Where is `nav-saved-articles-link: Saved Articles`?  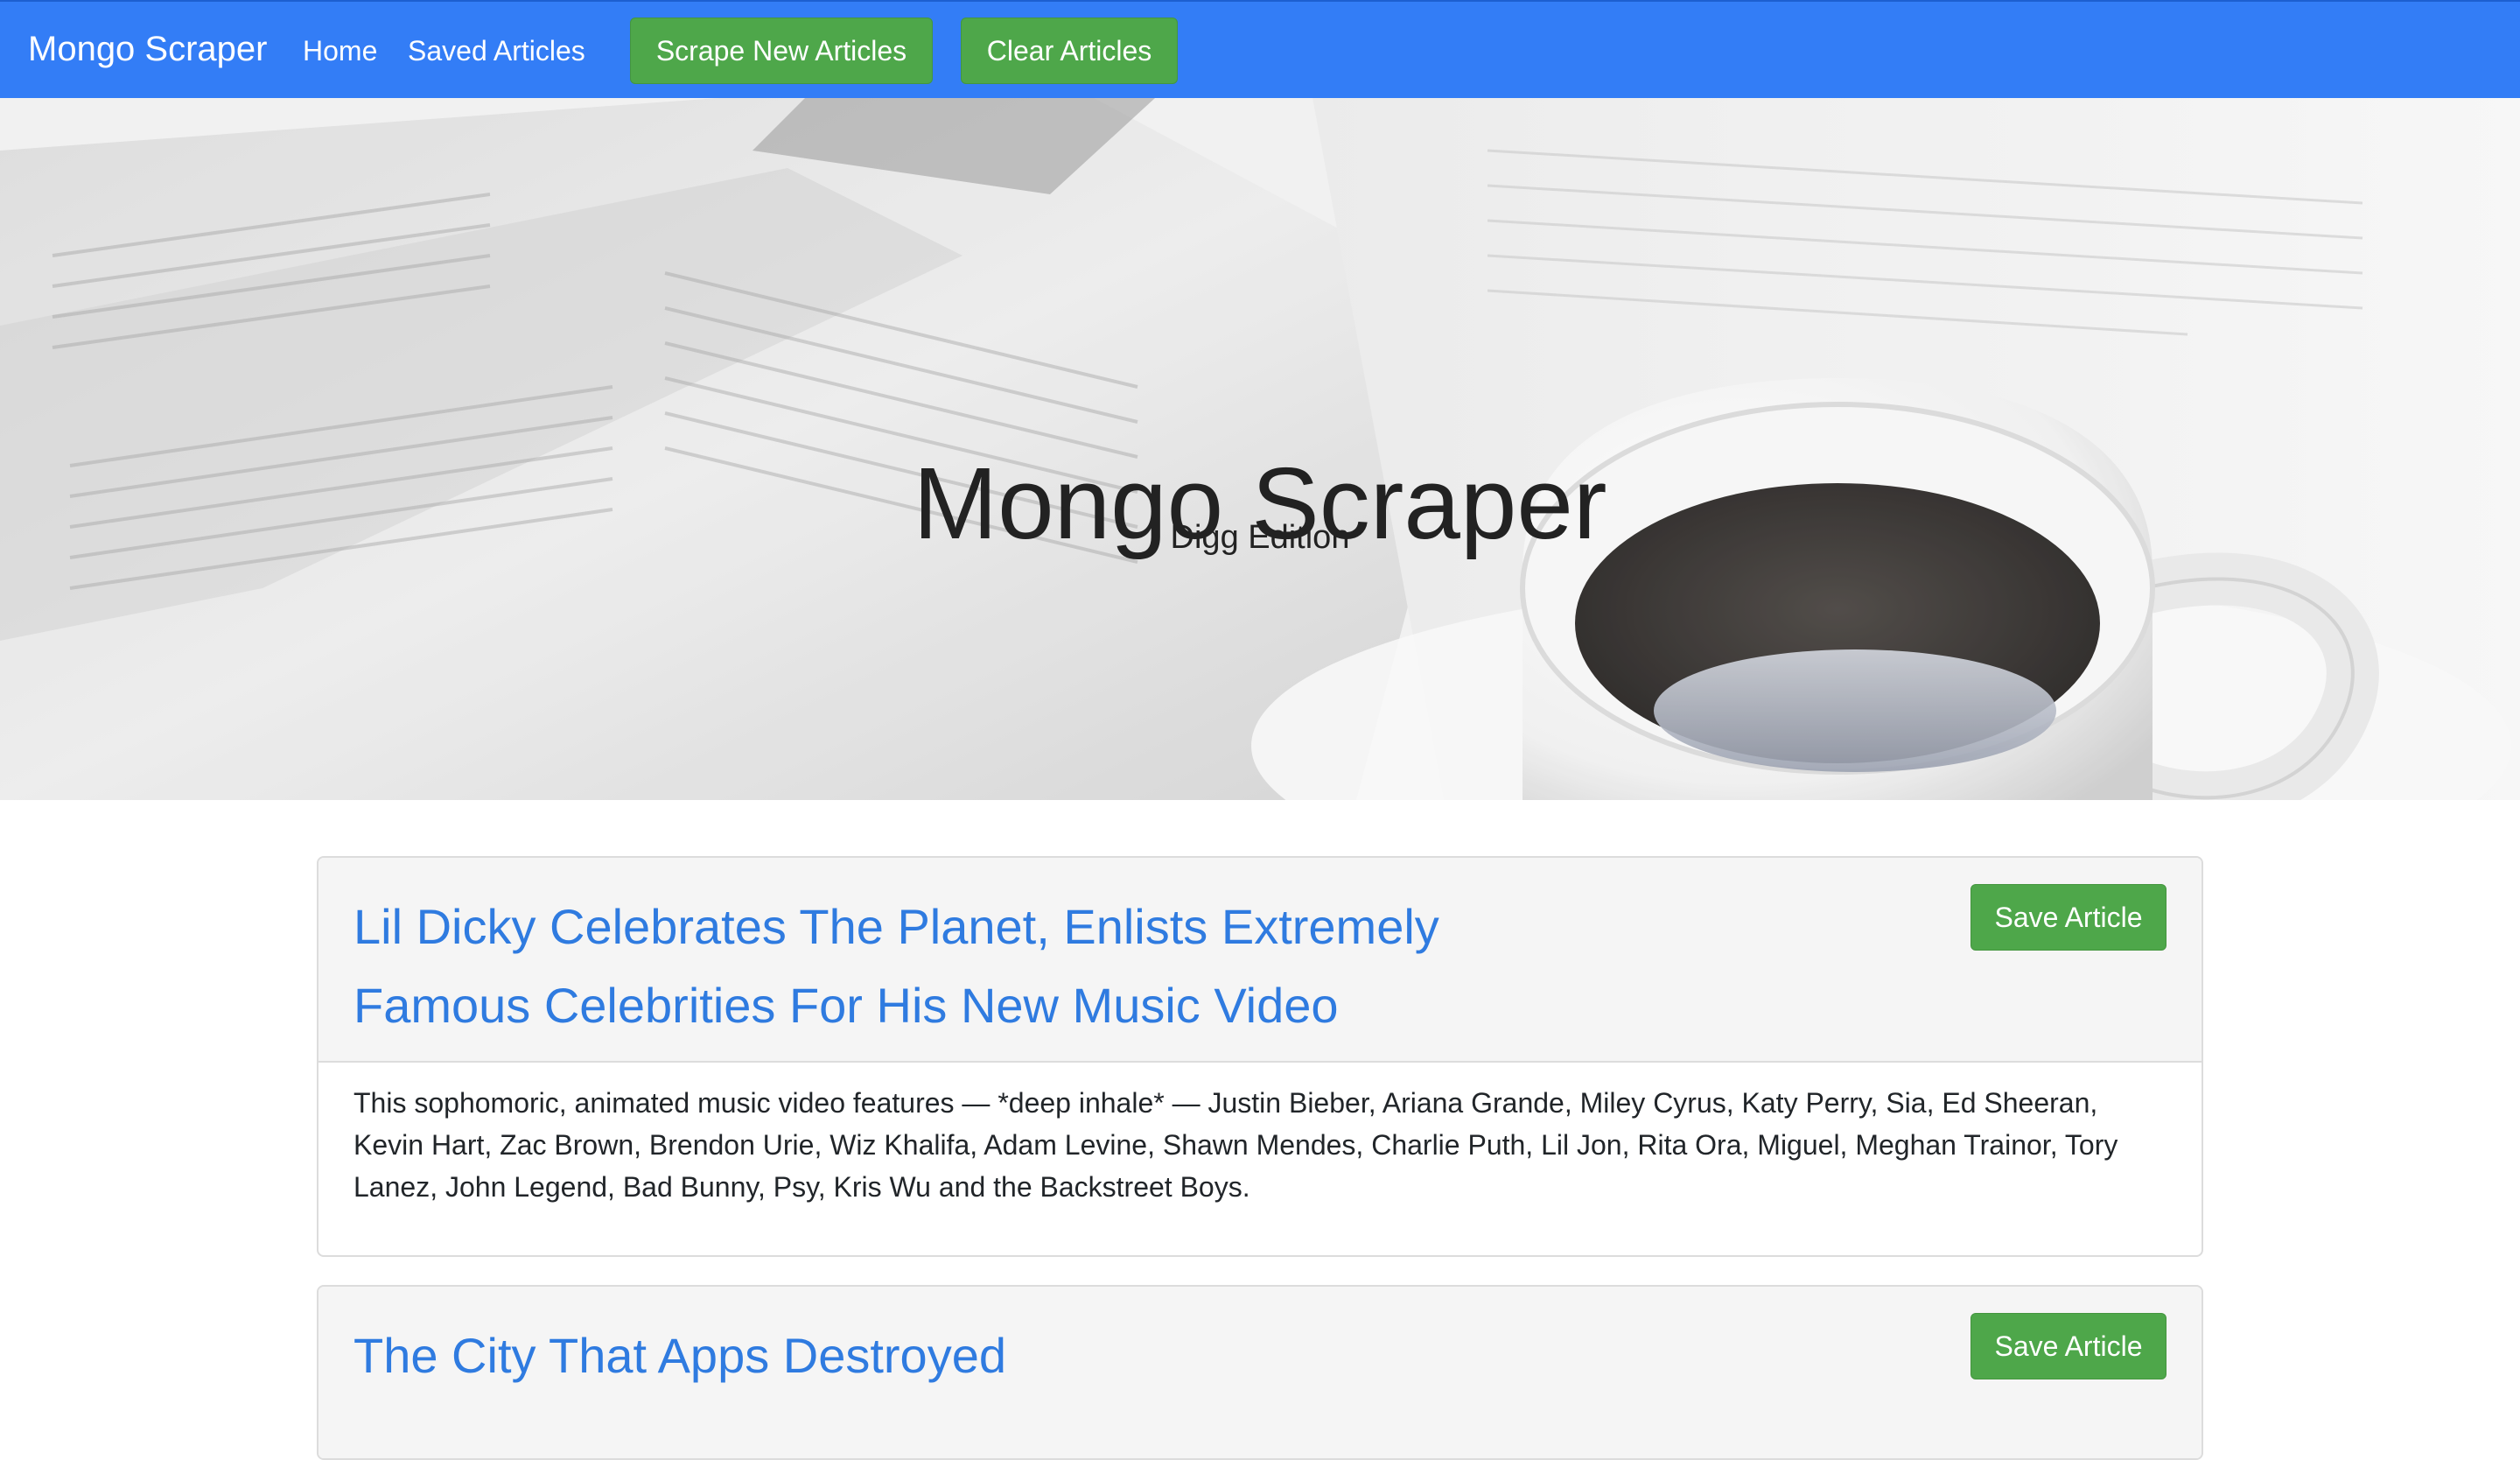
nav-saved-articles-link: Saved Articles is located at coordinates (496, 51).